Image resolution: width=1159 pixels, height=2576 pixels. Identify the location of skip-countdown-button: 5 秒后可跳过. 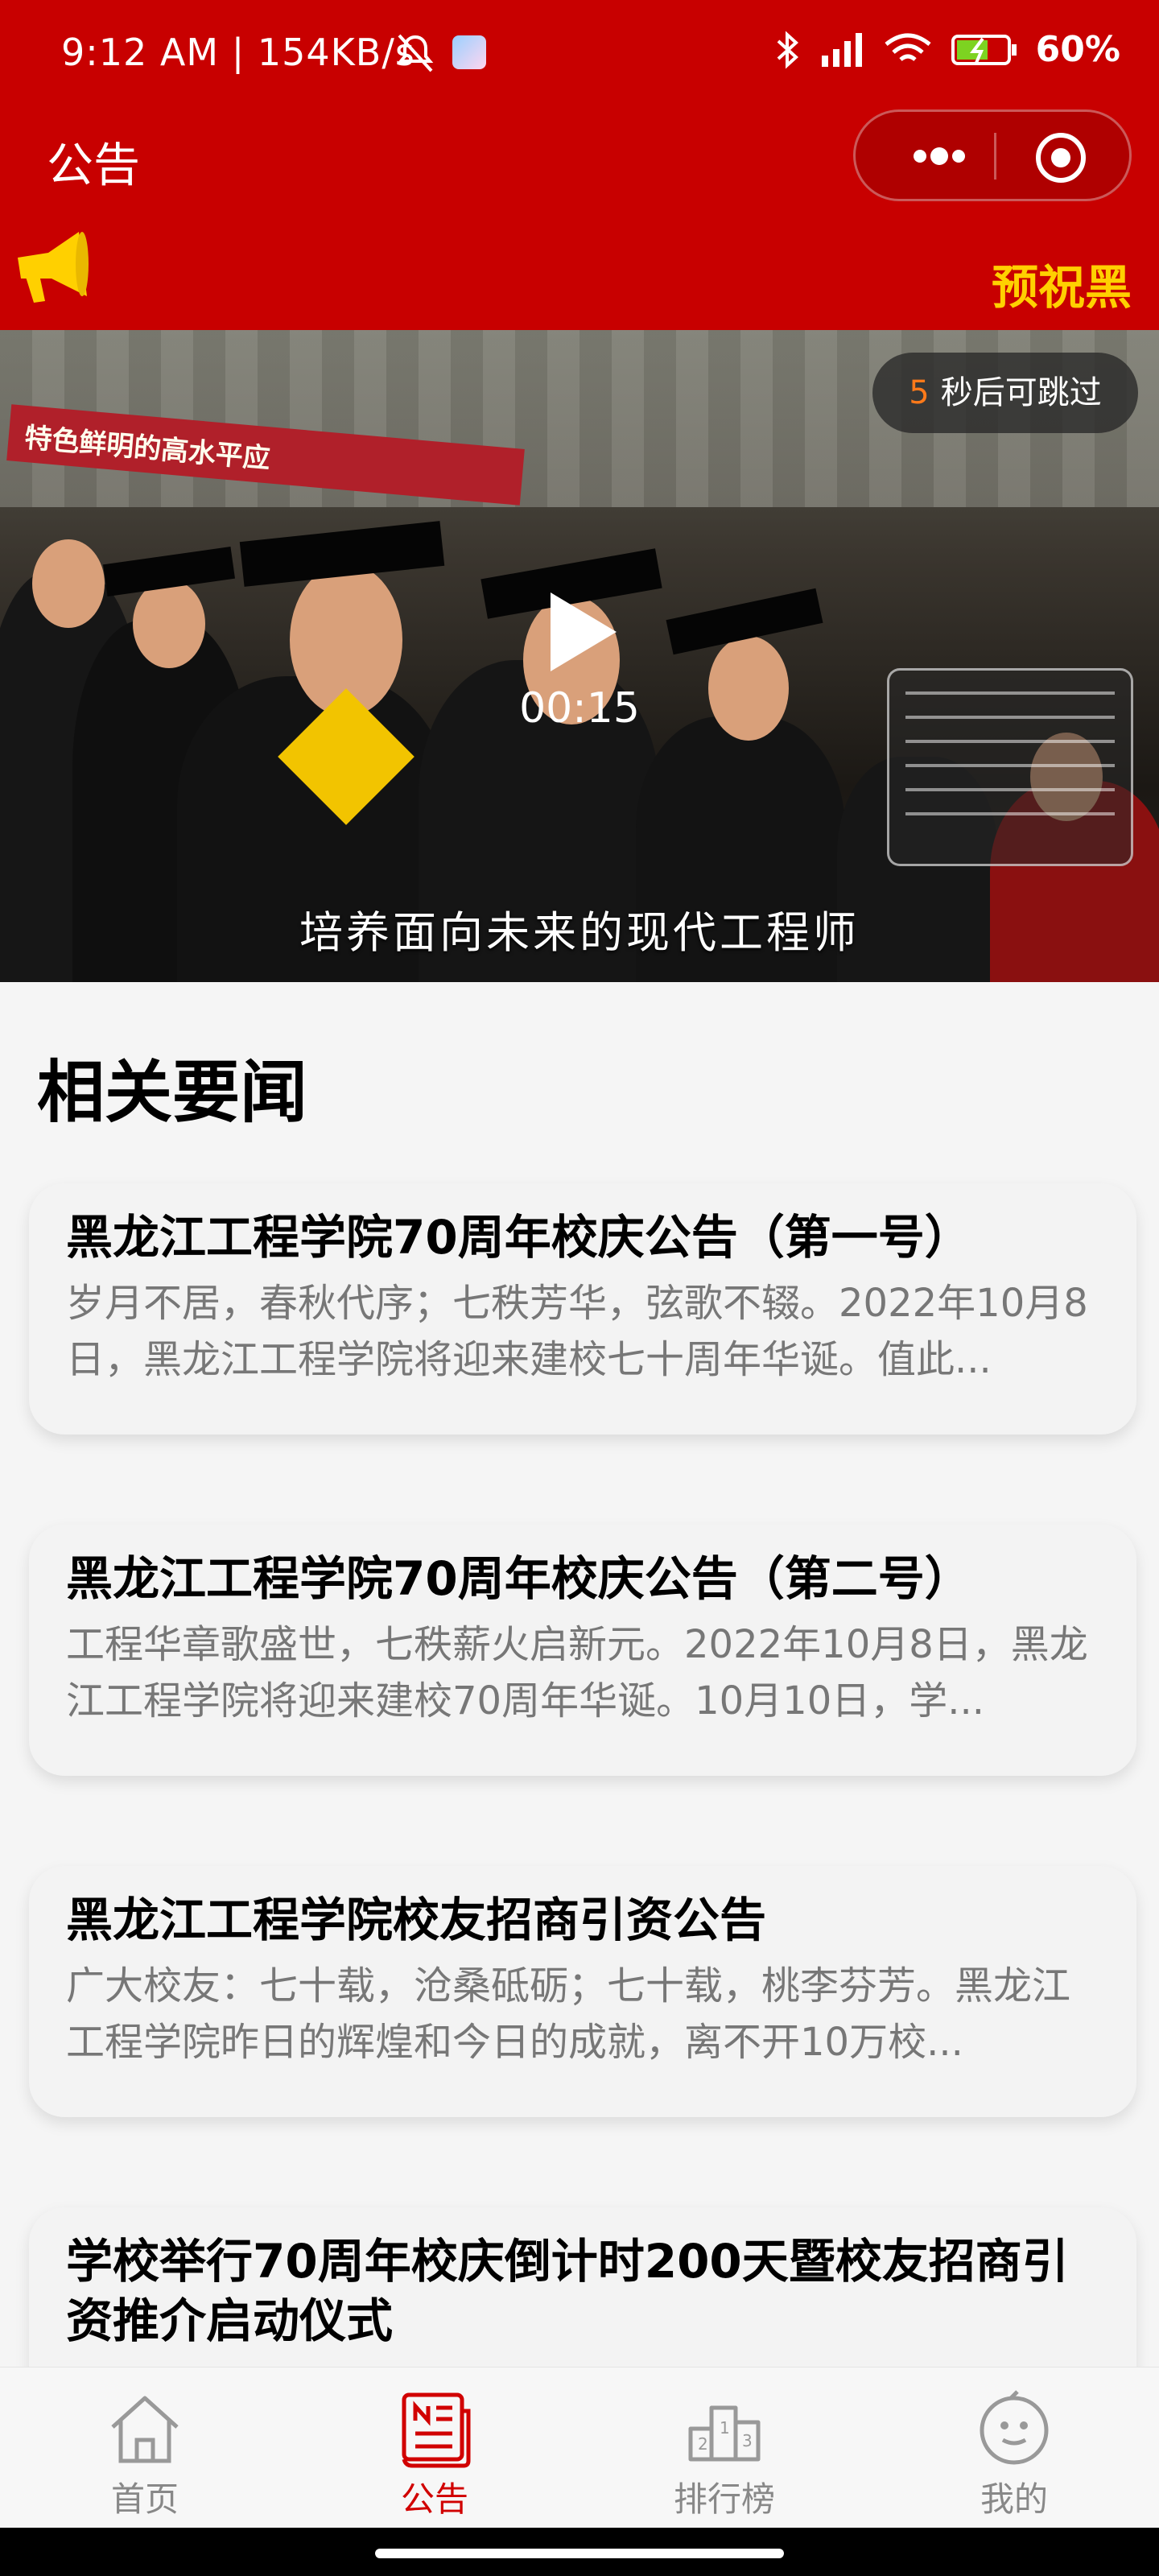
(1005, 393).